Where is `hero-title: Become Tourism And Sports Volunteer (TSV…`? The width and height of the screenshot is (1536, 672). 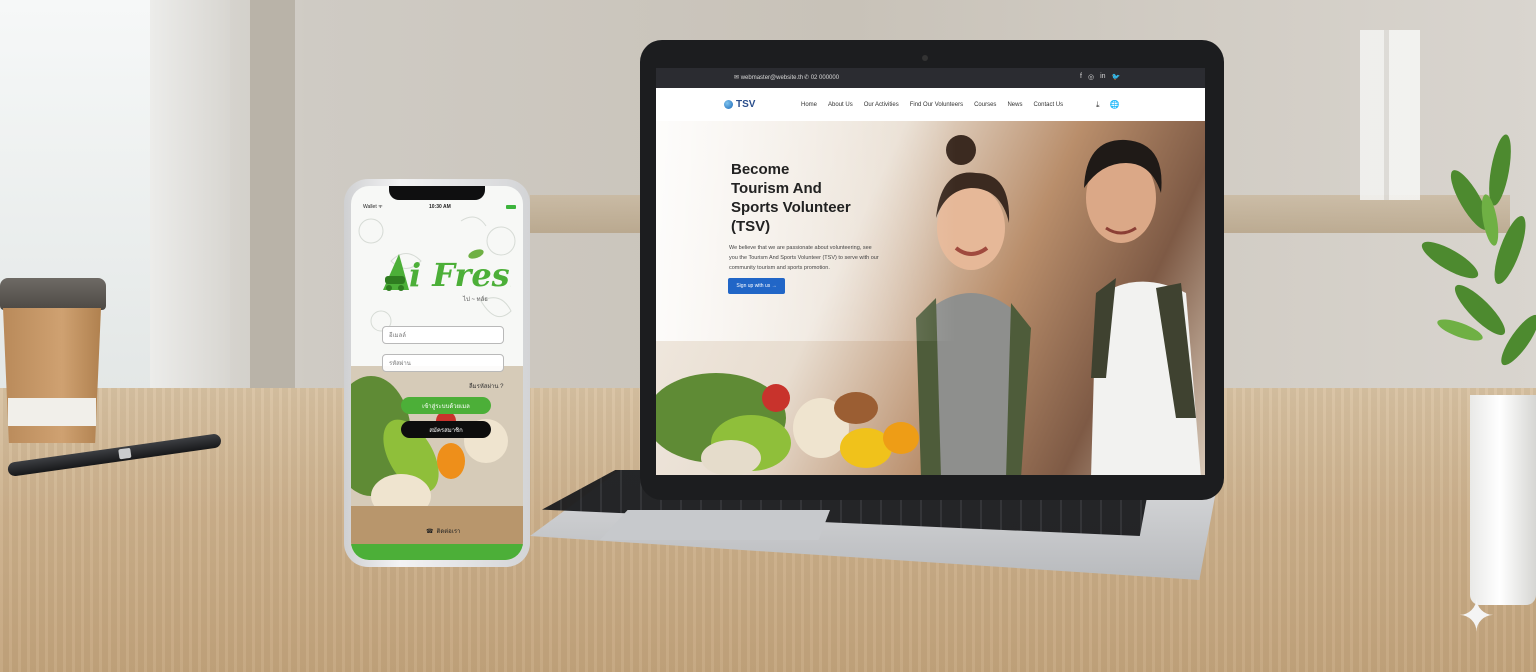
hero-title: Become Tourism And Sports Volunteer (TSV… is located at coordinates (791, 198).